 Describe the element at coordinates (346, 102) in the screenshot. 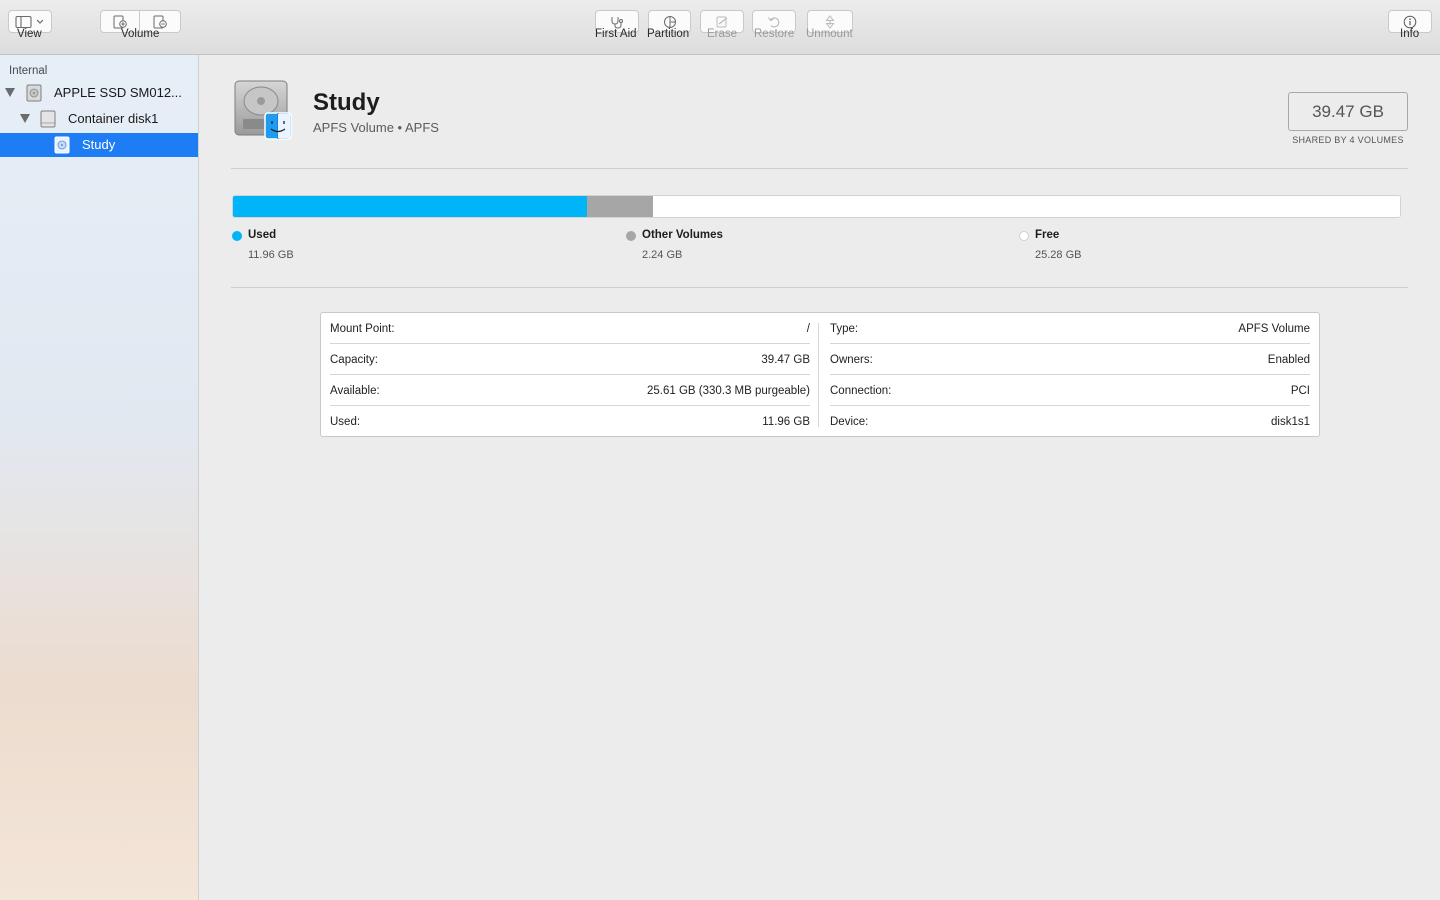

I see `volume-title: Study` at that location.